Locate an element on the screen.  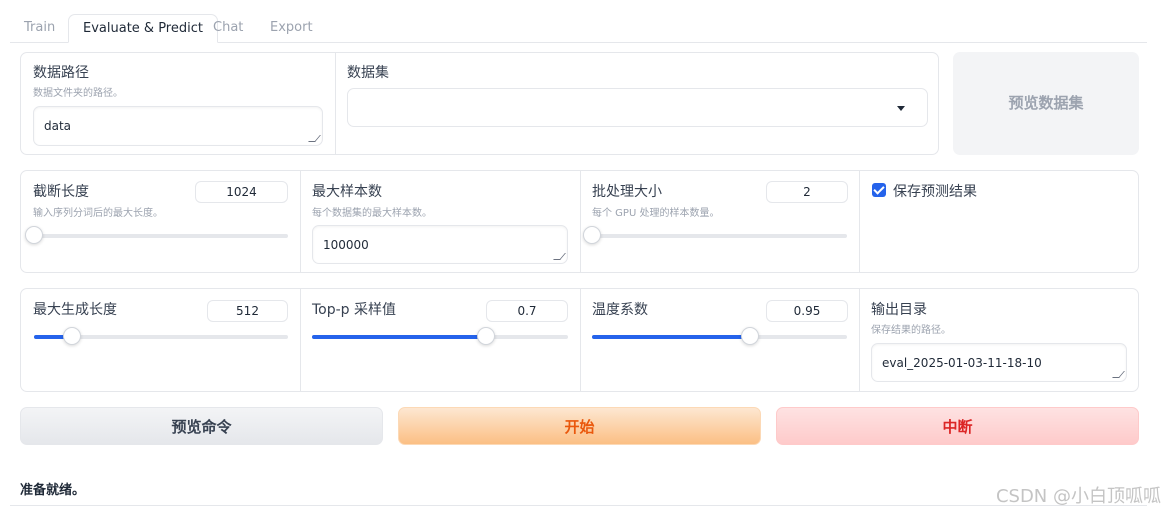
batch-size-info: 每个 GPU 处理的样本数量。 is located at coordinates (656, 213).